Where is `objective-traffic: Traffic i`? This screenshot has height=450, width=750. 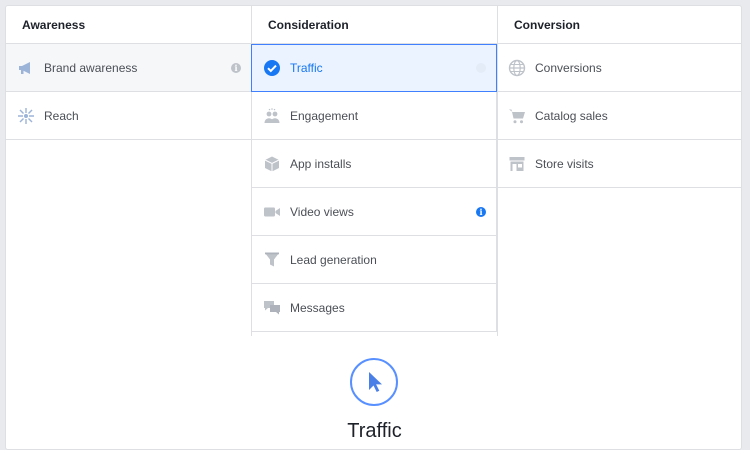
objective-traffic: Traffic i is located at coordinates (374, 68).